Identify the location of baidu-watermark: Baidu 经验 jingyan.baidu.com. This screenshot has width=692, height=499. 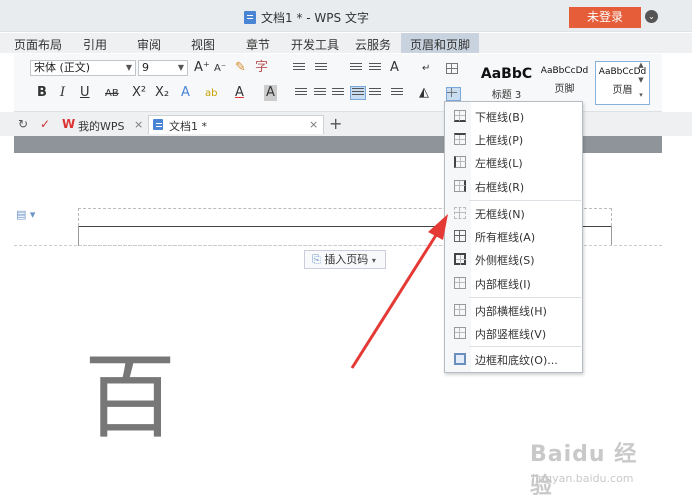
(584, 470).